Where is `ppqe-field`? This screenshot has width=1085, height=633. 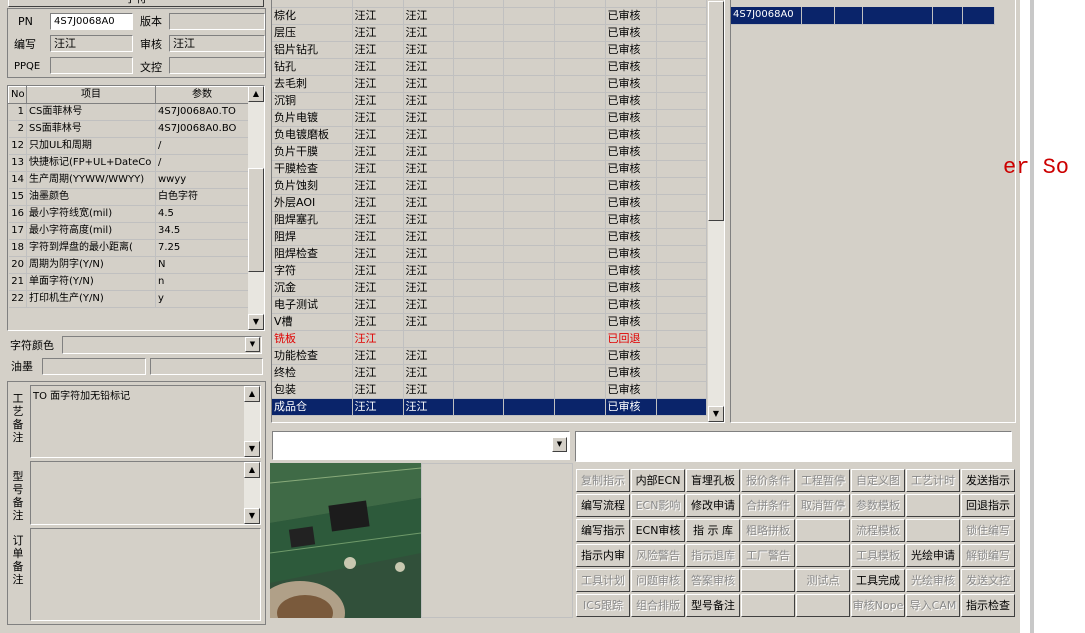
ppqe-field is located at coordinates (91, 65).